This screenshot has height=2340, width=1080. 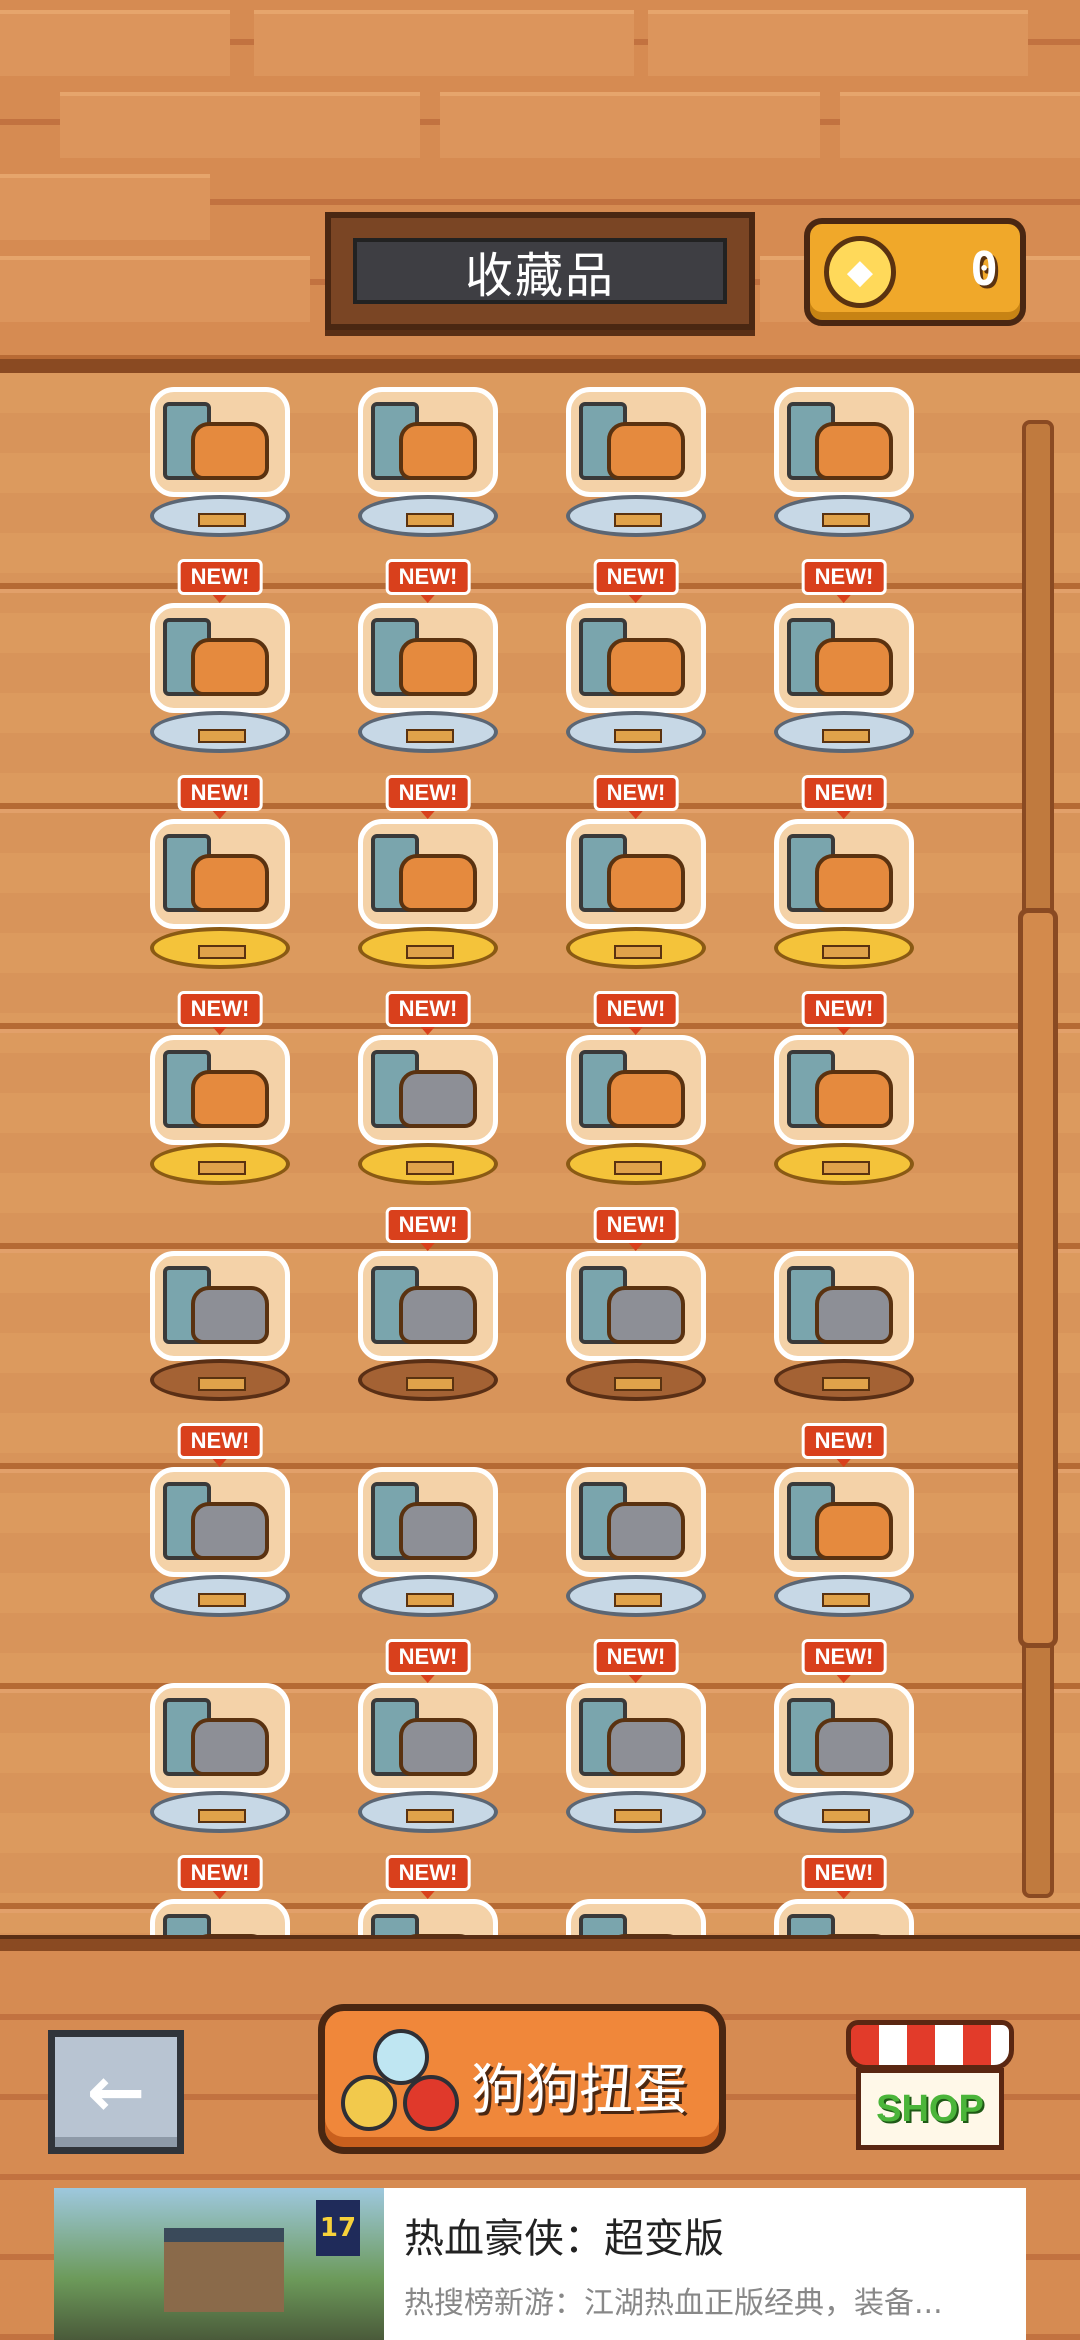 I want to click on collection-item-golden-bed-dog: NEW!, so click(x=636, y=1098).